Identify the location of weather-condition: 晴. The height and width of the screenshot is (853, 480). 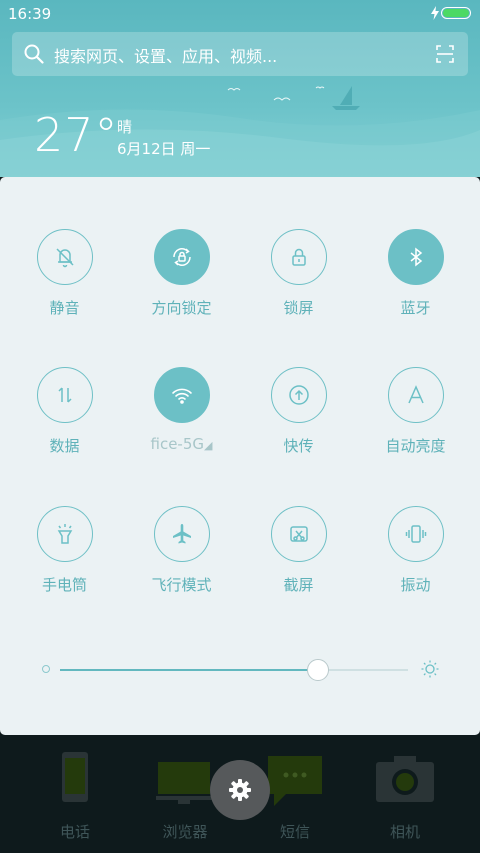
(125, 127).